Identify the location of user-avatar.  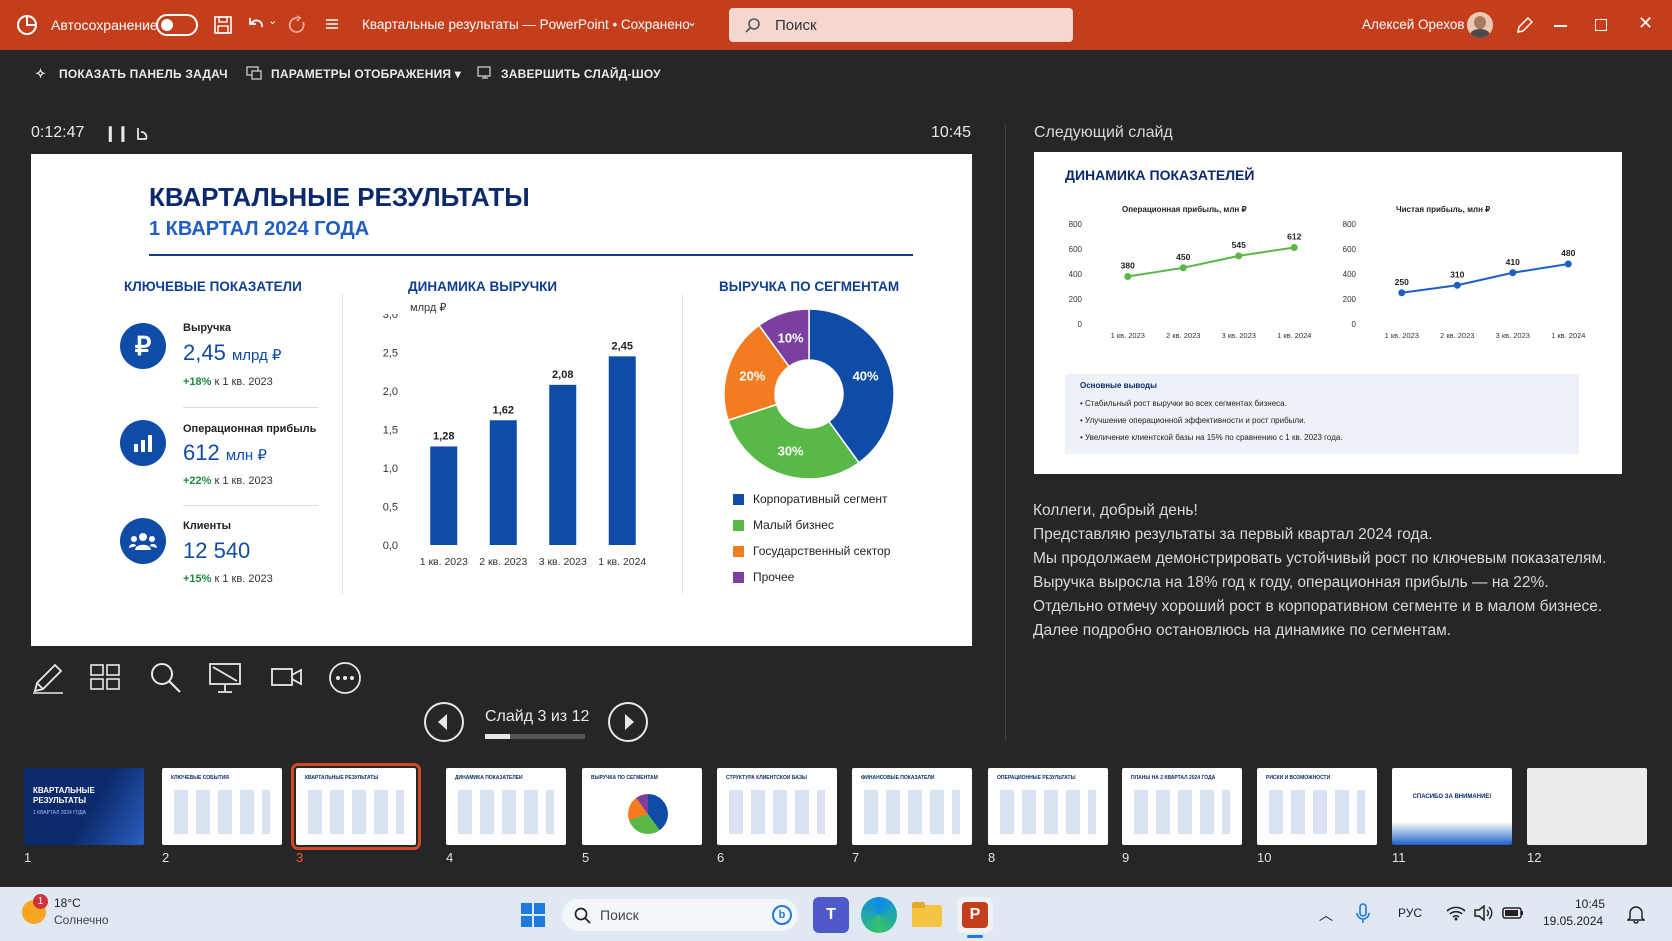
(1480, 25).